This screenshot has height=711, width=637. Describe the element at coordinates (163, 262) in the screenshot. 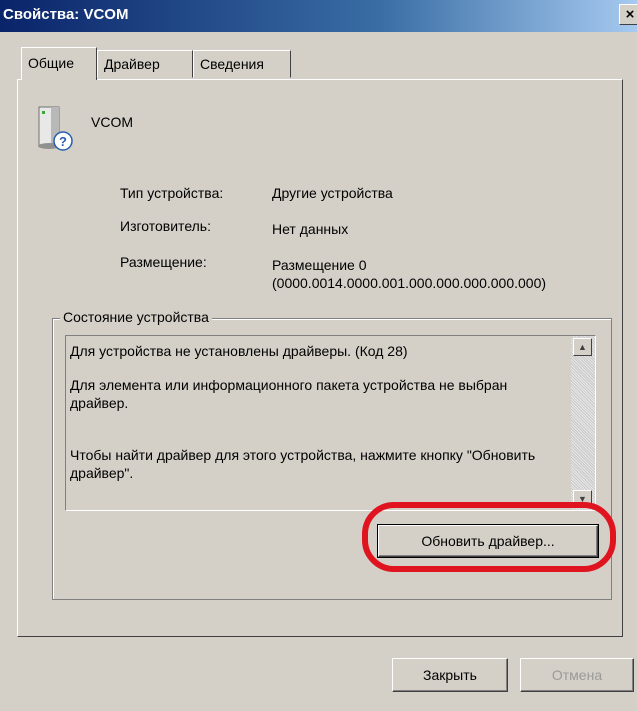

I see `location-label: Размещение:` at that location.